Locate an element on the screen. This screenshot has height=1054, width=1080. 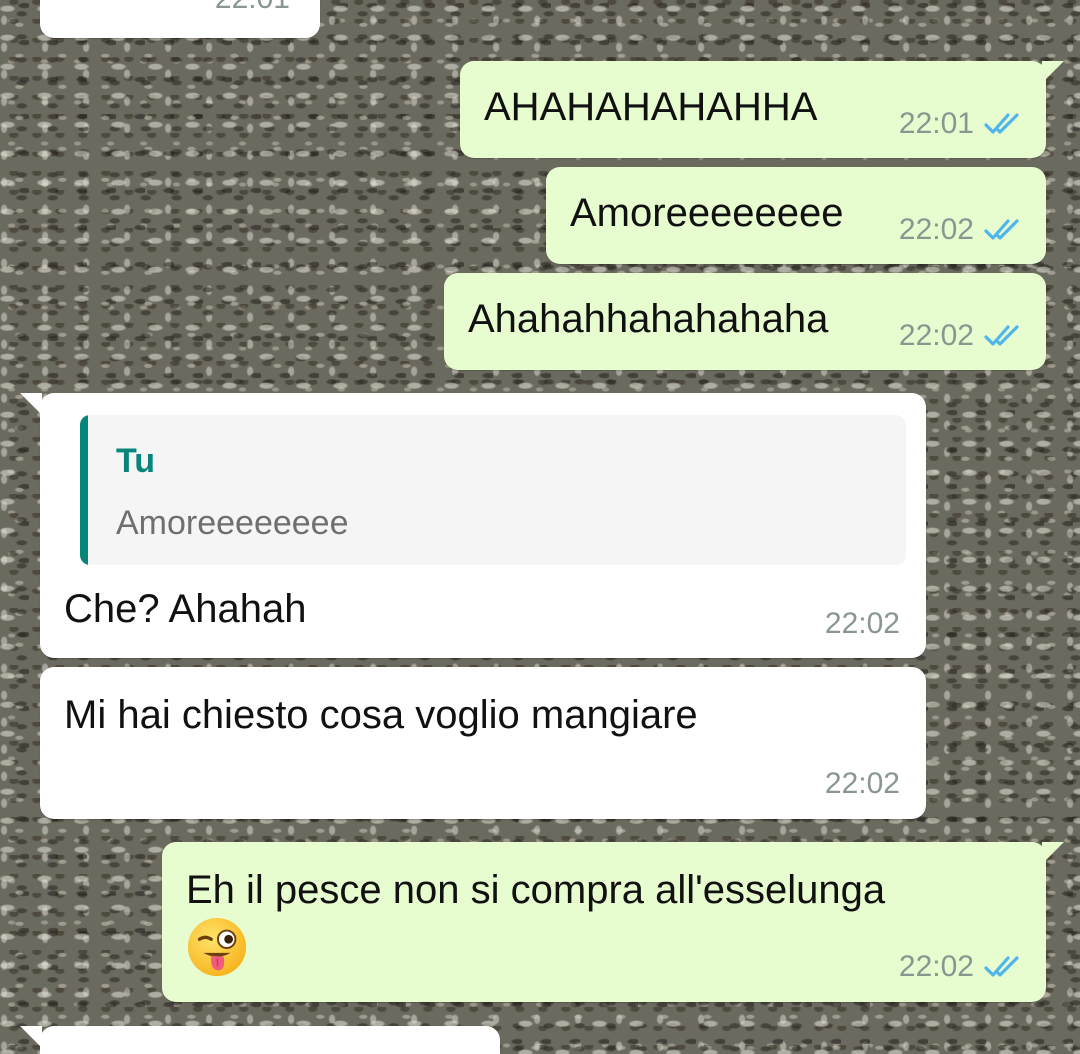
message-text: Eh il pesce non si compra all'esselunga is located at coordinates (536, 890).